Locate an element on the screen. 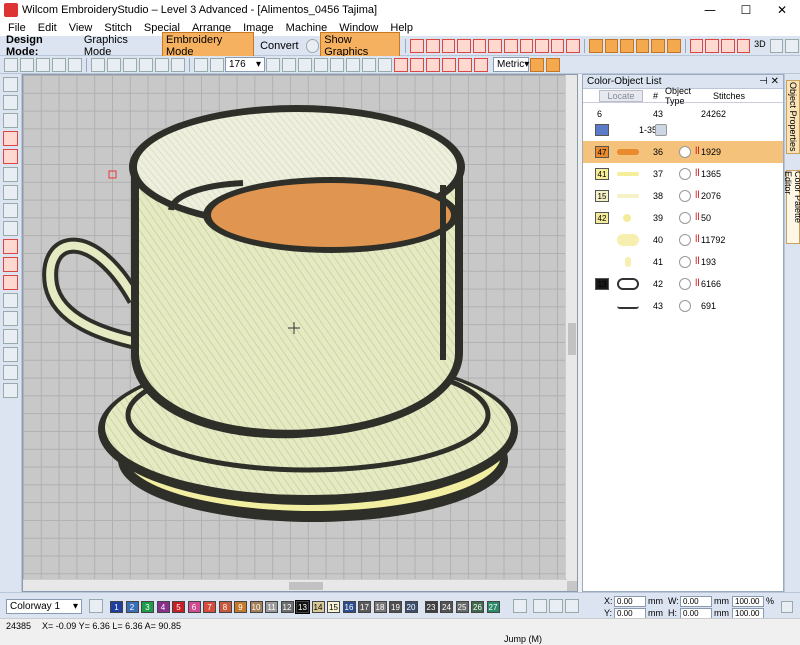  scale-x-input: 100.00 is located at coordinates (748, 601).